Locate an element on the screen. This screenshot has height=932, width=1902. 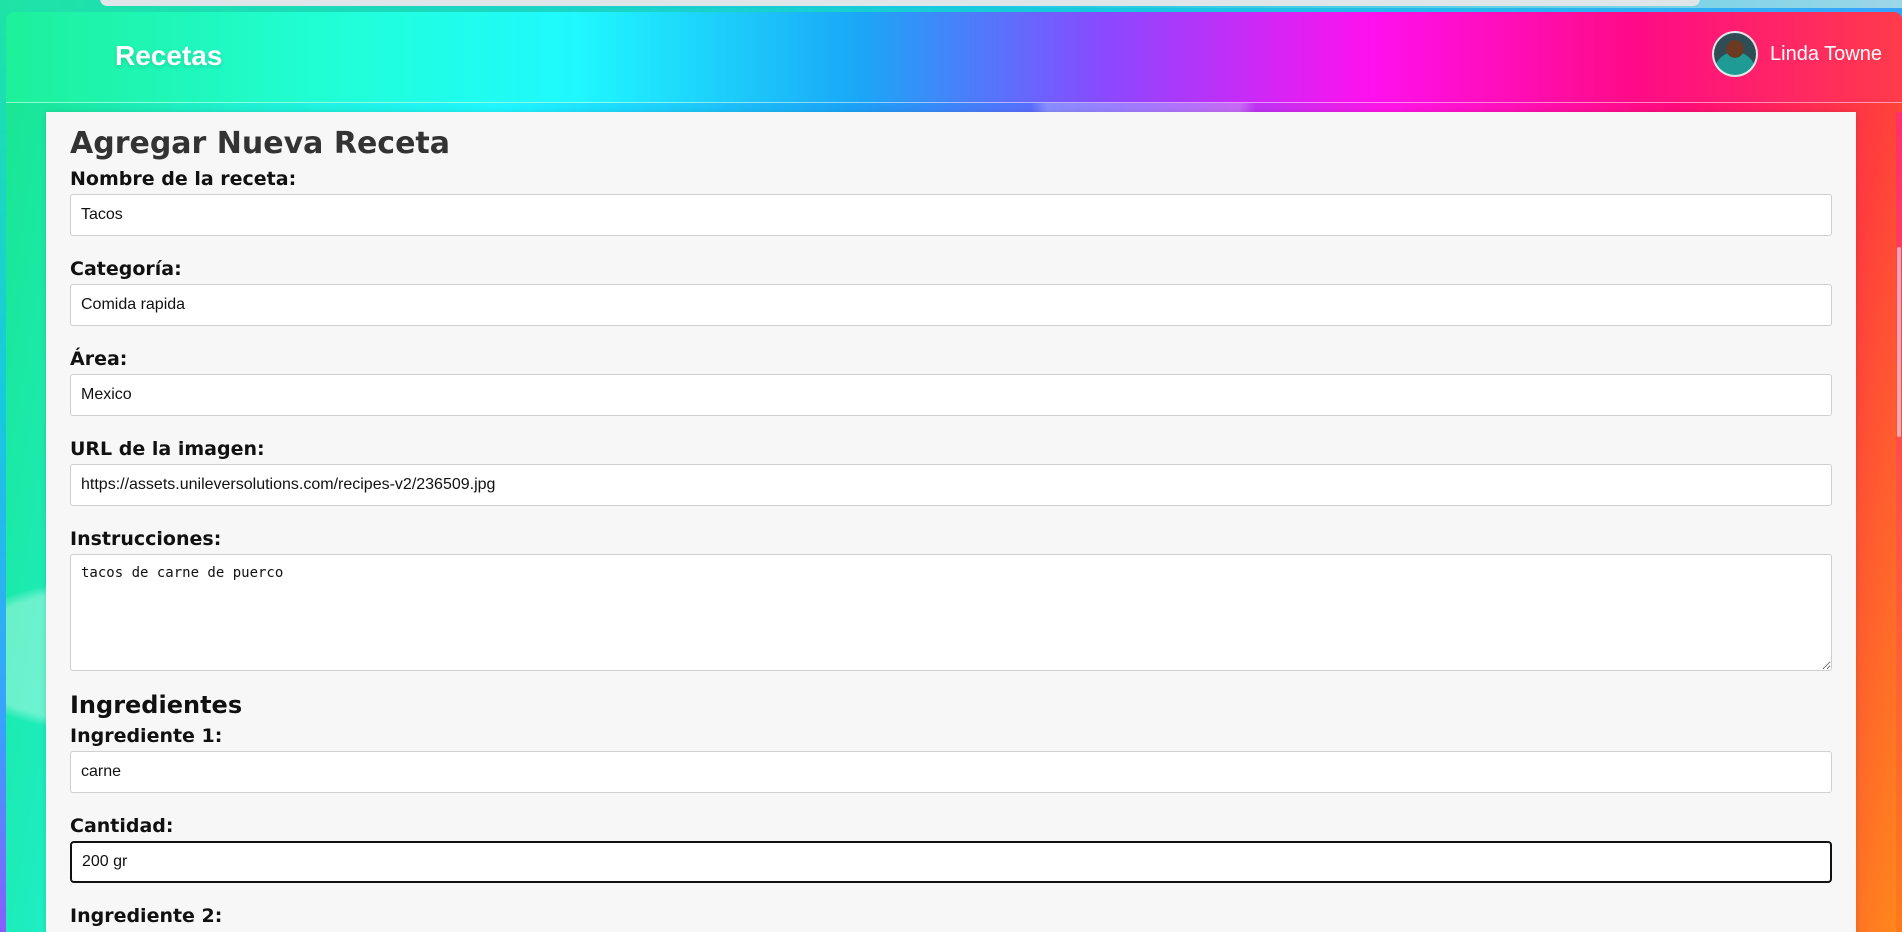
user-name: Linda Towne is located at coordinates (1826, 54).